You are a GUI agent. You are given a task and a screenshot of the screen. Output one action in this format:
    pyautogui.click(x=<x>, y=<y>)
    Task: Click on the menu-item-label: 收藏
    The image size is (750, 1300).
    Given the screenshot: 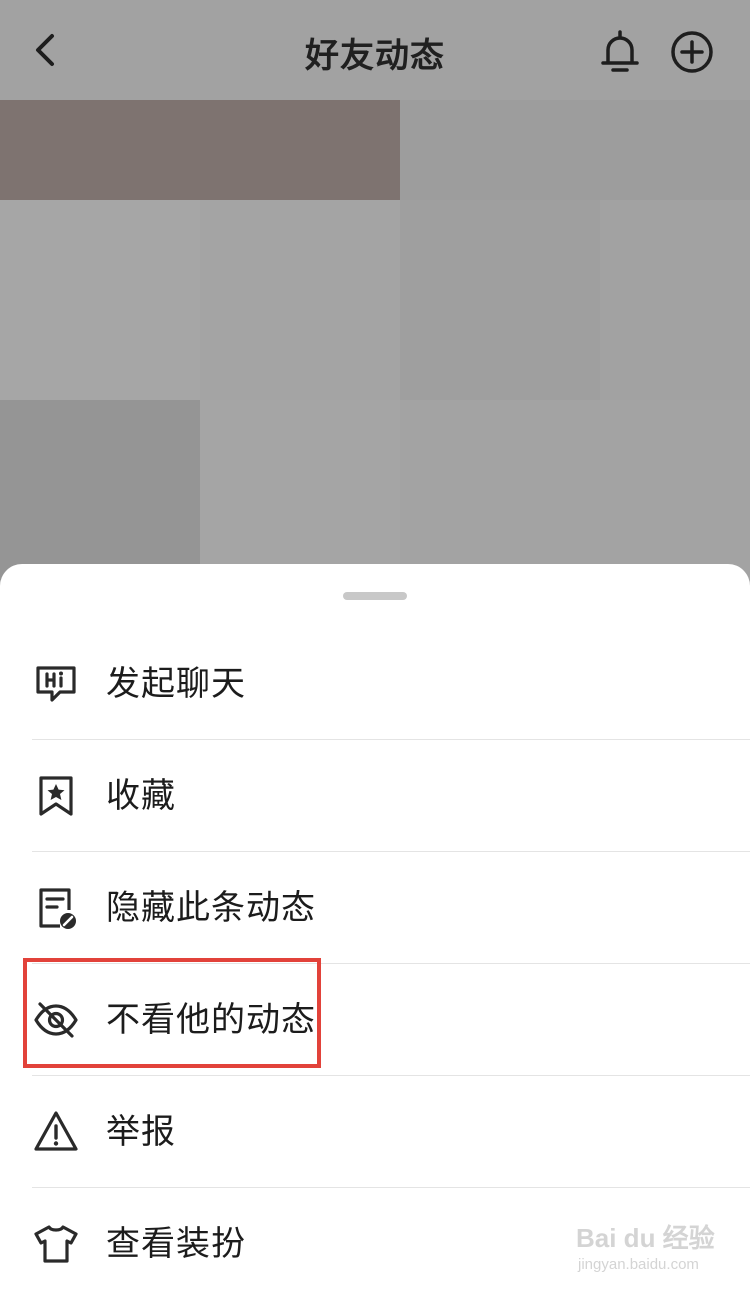 What is the action you would take?
    pyautogui.click(x=141, y=796)
    